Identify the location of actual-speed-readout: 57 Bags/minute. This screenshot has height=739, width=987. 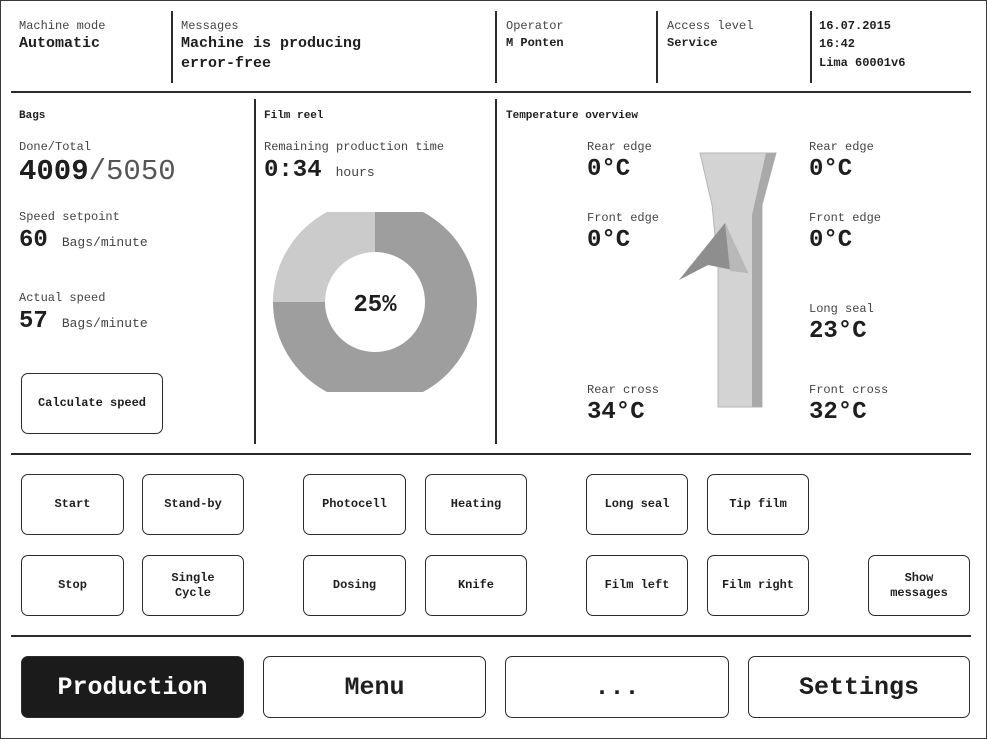
(83, 321).